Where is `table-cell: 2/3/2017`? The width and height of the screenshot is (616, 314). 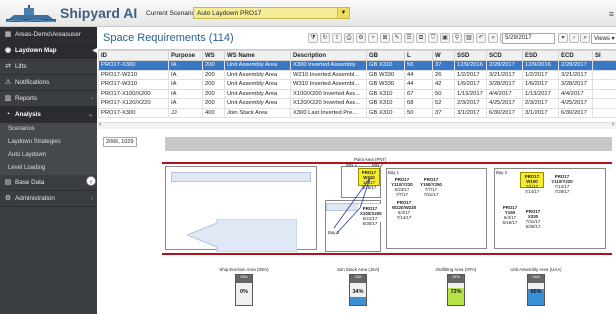 table-cell: 2/3/2017 is located at coordinates (470, 103).